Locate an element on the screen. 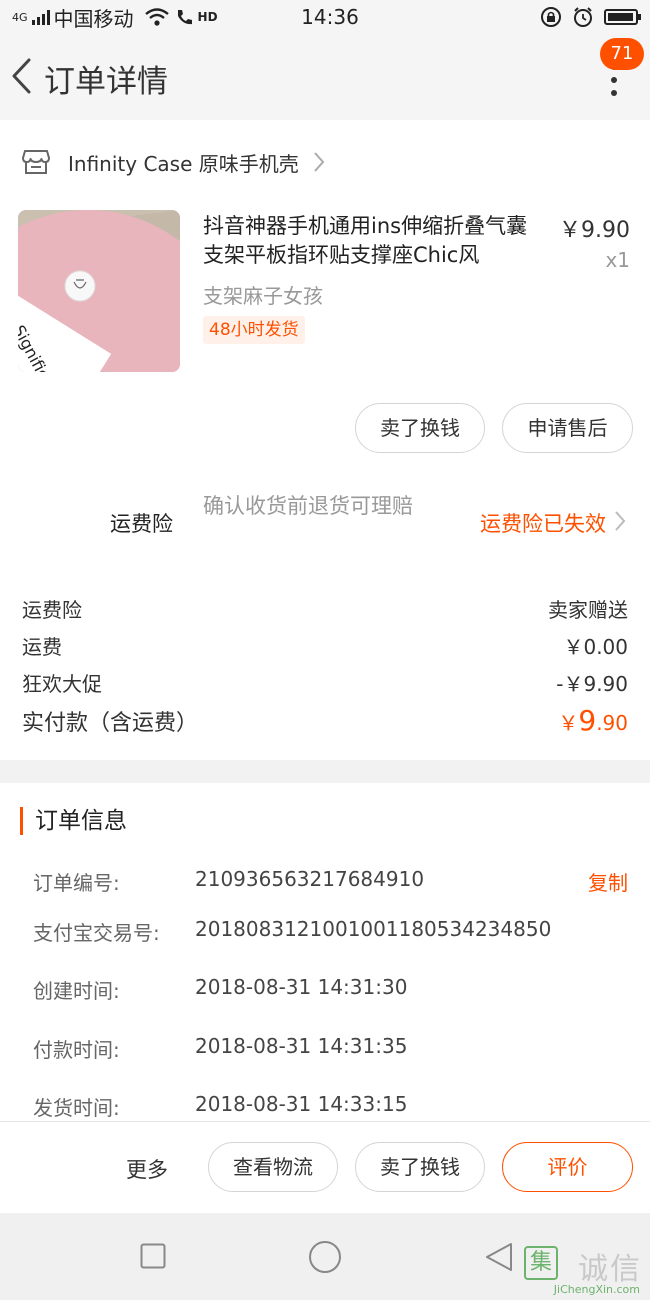  copy-order-number-button: 复制 is located at coordinates (608, 881).